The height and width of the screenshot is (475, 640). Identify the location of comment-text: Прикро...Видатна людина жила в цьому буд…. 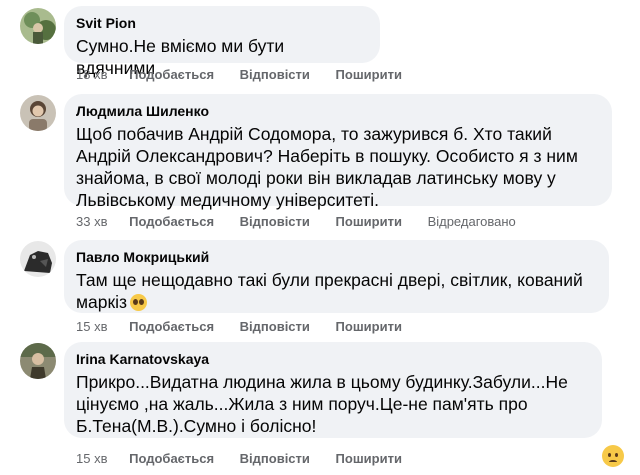
(333, 404).